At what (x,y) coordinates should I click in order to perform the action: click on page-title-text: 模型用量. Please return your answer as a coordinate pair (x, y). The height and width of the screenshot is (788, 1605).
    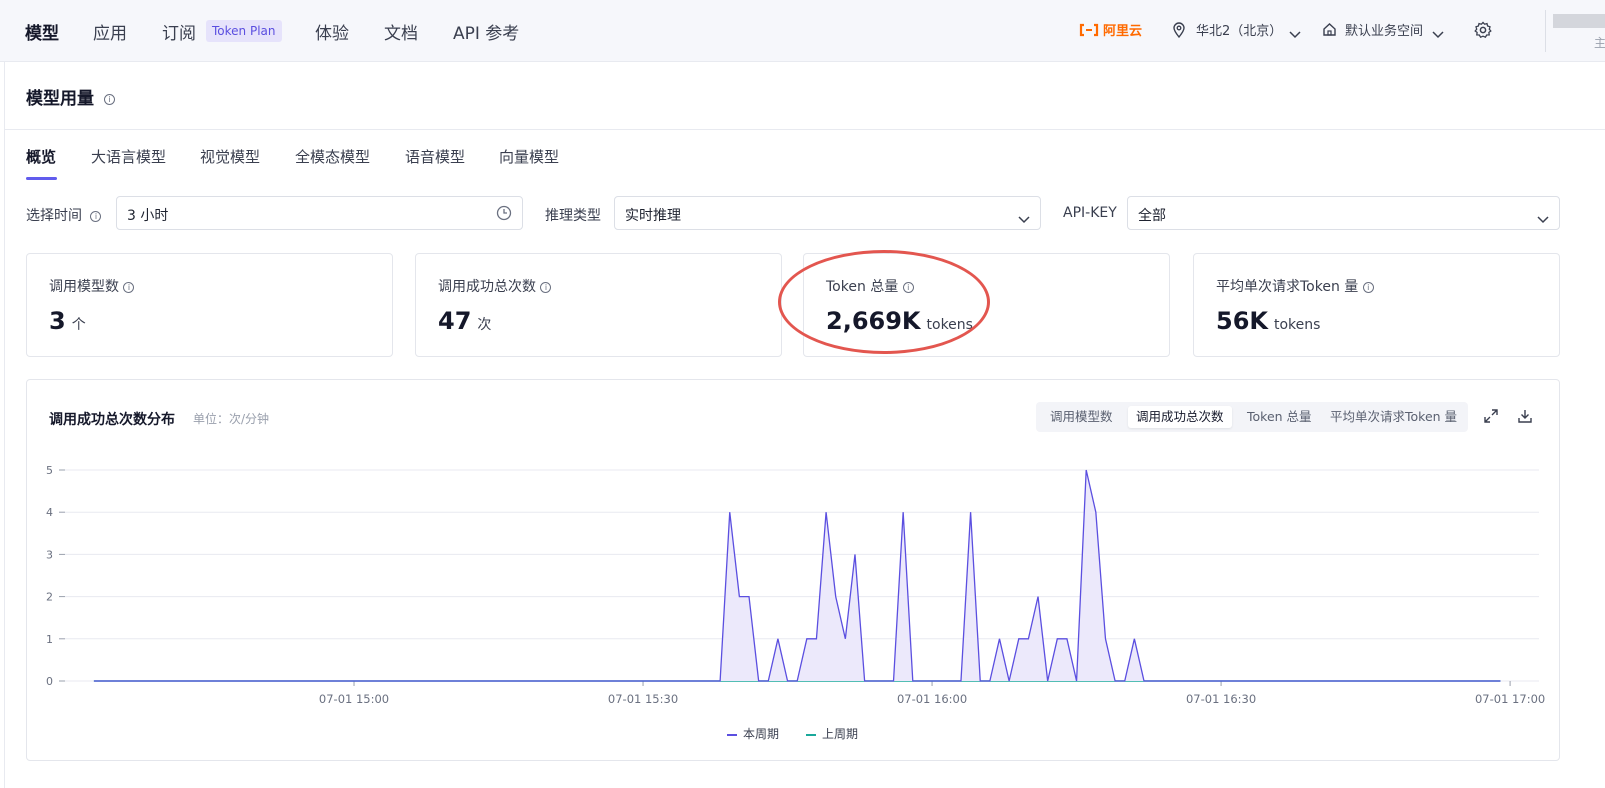
    Looking at the image, I should click on (60, 99).